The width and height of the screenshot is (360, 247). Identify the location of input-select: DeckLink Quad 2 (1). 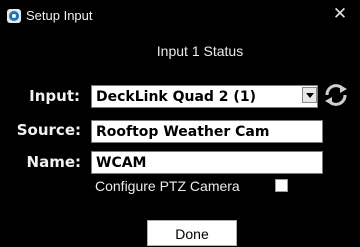
(204, 96).